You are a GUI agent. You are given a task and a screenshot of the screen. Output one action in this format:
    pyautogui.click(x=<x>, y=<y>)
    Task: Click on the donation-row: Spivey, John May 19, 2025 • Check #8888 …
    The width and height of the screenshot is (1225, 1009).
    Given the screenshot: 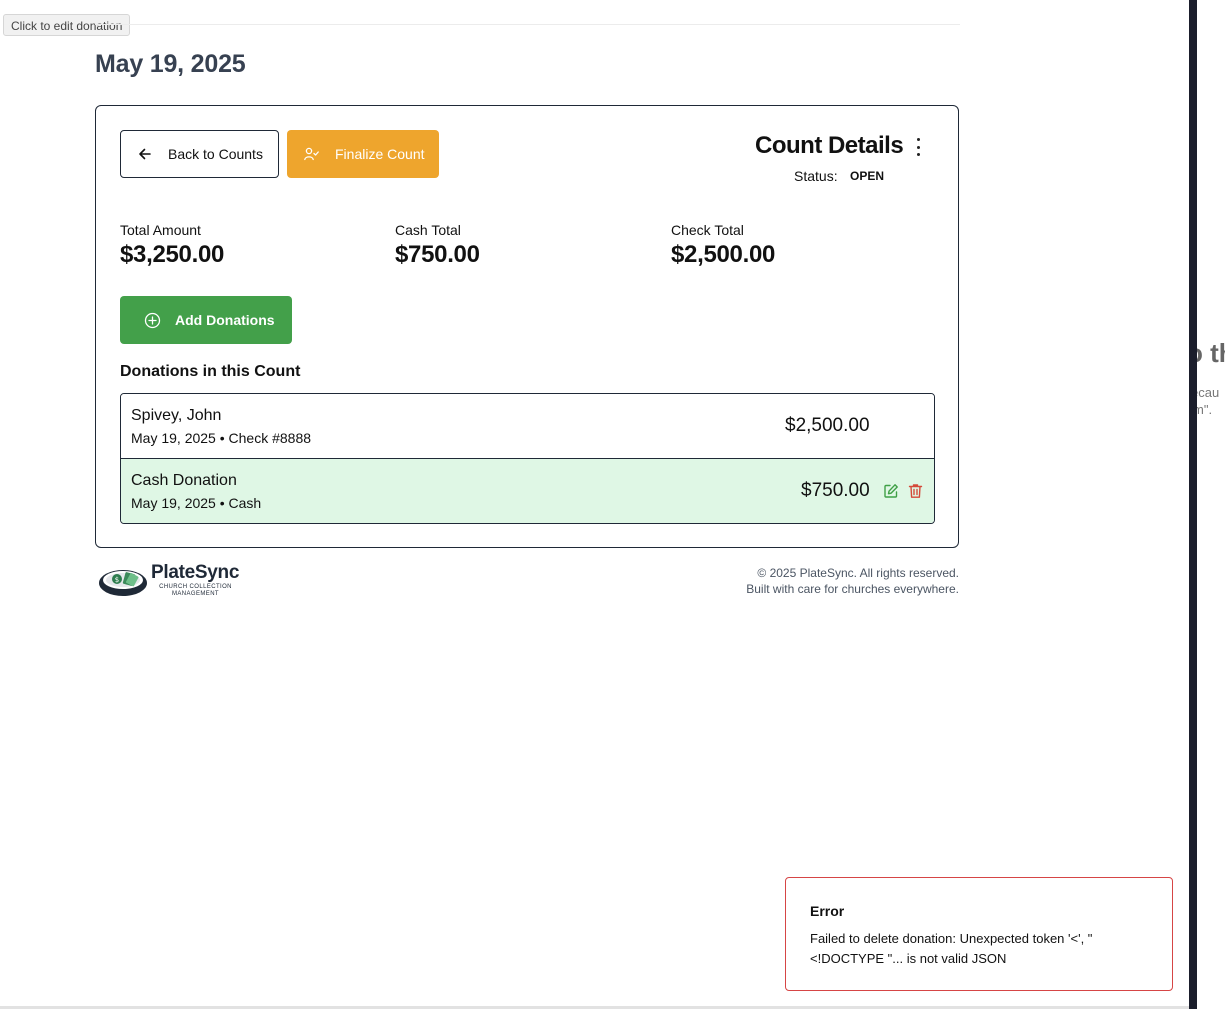 What is the action you would take?
    pyautogui.click(x=527, y=426)
    